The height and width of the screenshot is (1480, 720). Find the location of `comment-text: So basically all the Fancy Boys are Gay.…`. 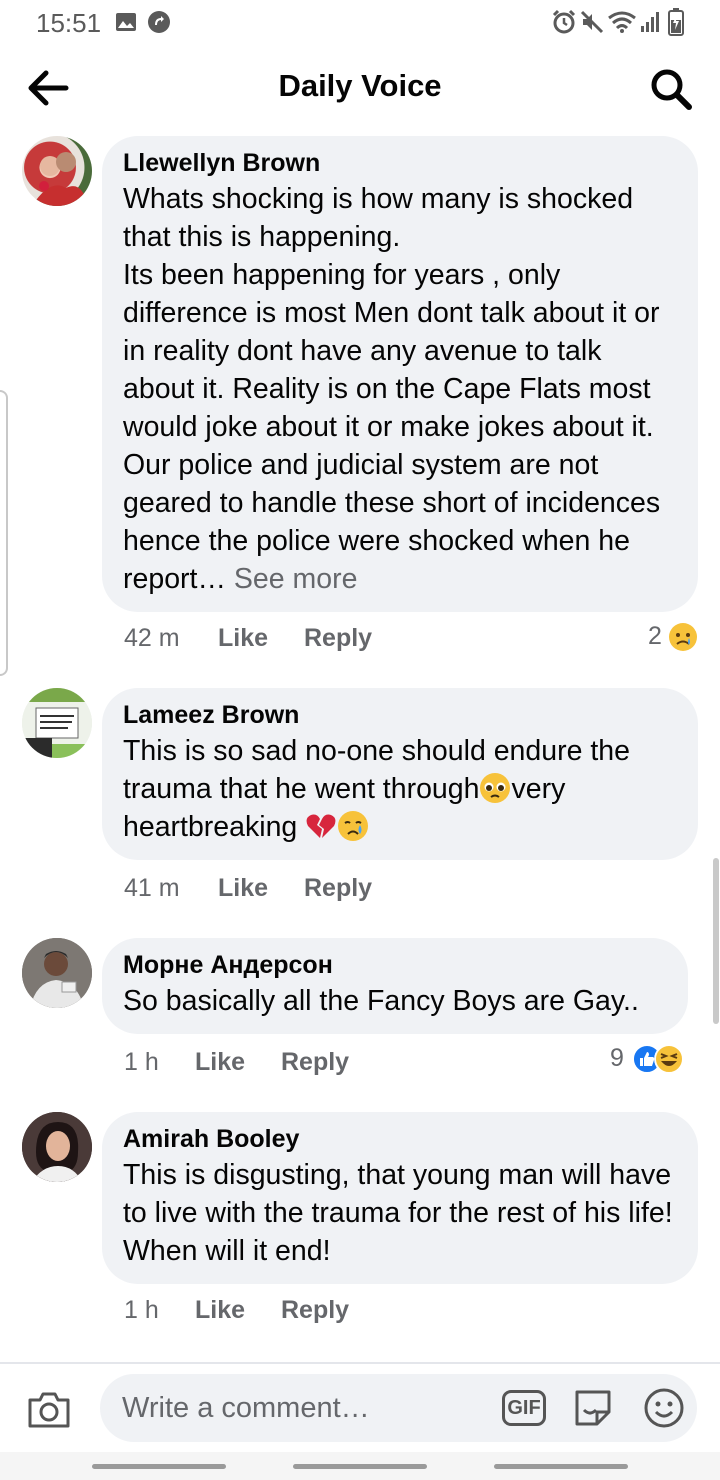

comment-text: So basically all the Fancy Boys are Gay.… is located at coordinates (381, 1001).